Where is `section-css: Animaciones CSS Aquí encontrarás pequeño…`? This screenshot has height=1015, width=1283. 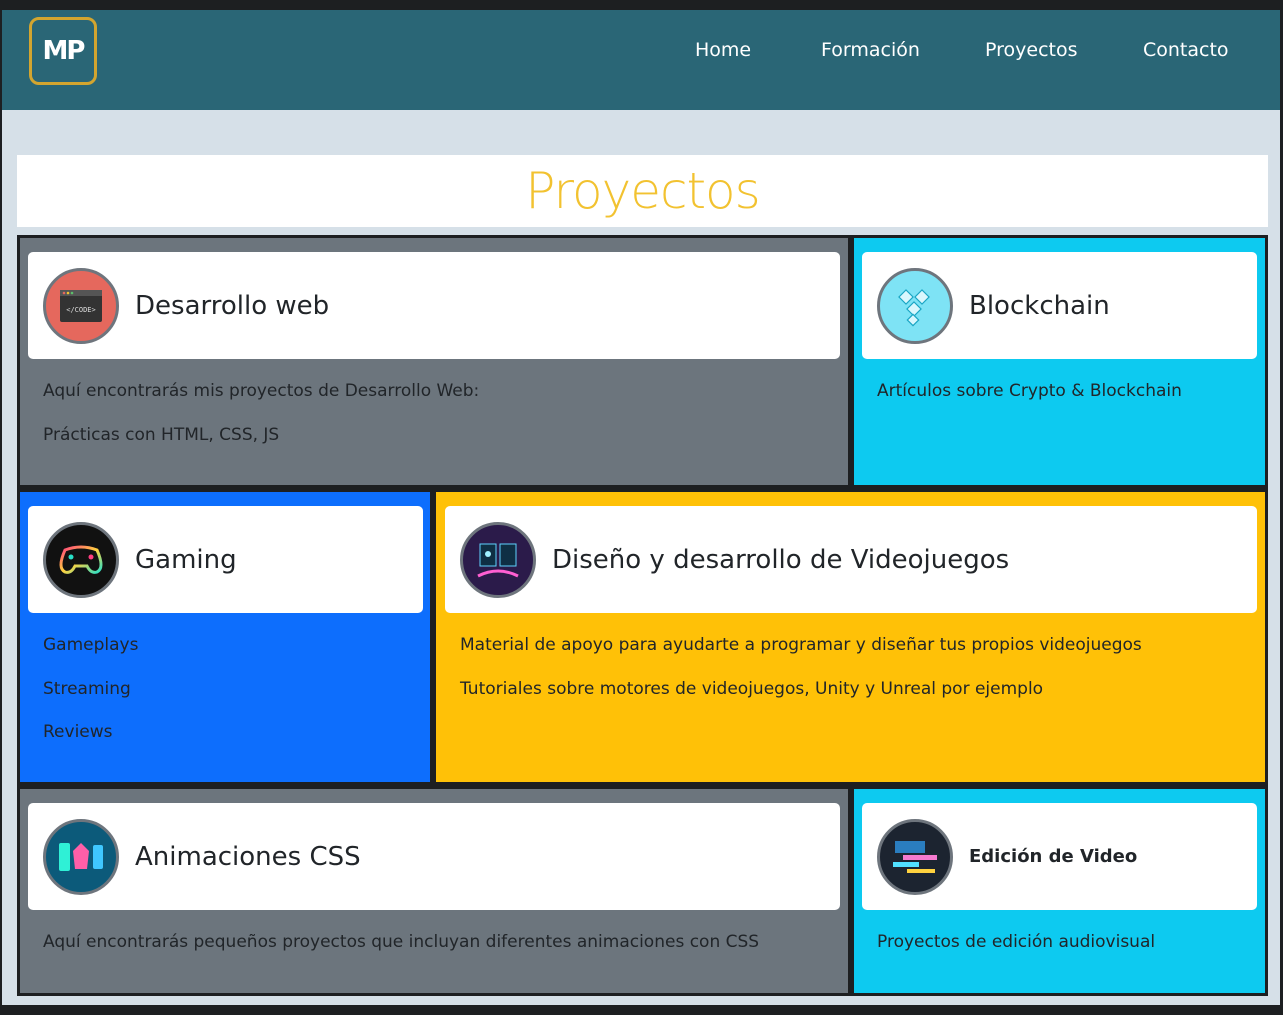
section-css: Animaciones CSS Aquí encontrarás pequeño… is located at coordinates (434, 891).